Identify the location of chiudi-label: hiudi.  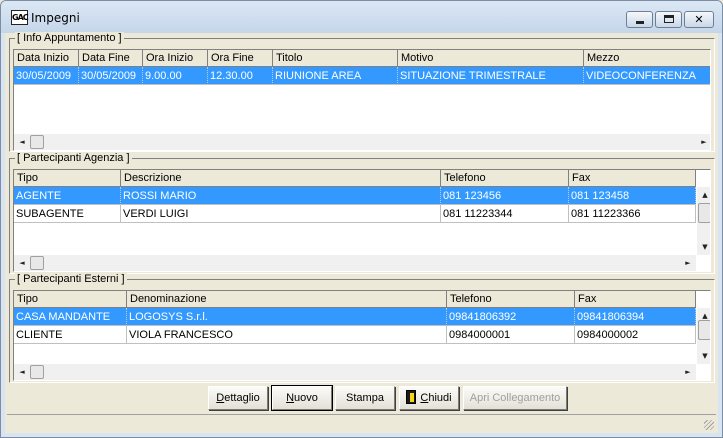
(440, 398).